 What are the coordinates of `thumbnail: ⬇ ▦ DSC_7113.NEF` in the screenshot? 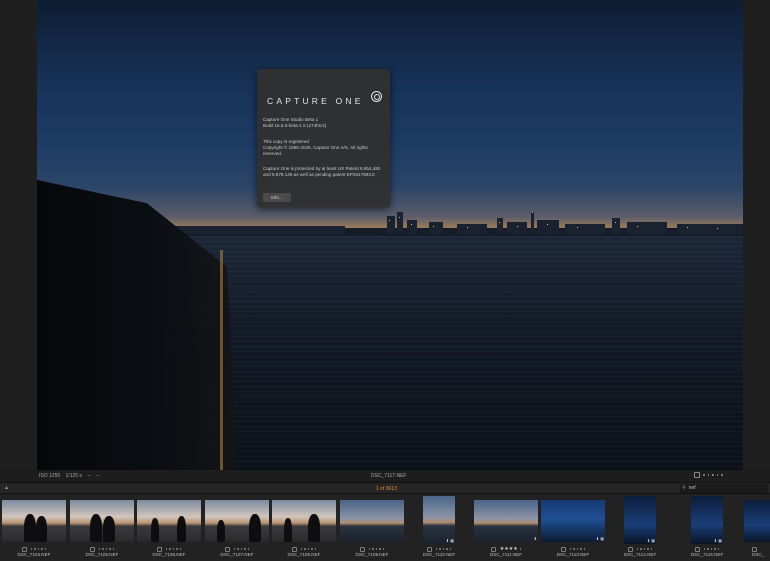 It's located at (573, 527).